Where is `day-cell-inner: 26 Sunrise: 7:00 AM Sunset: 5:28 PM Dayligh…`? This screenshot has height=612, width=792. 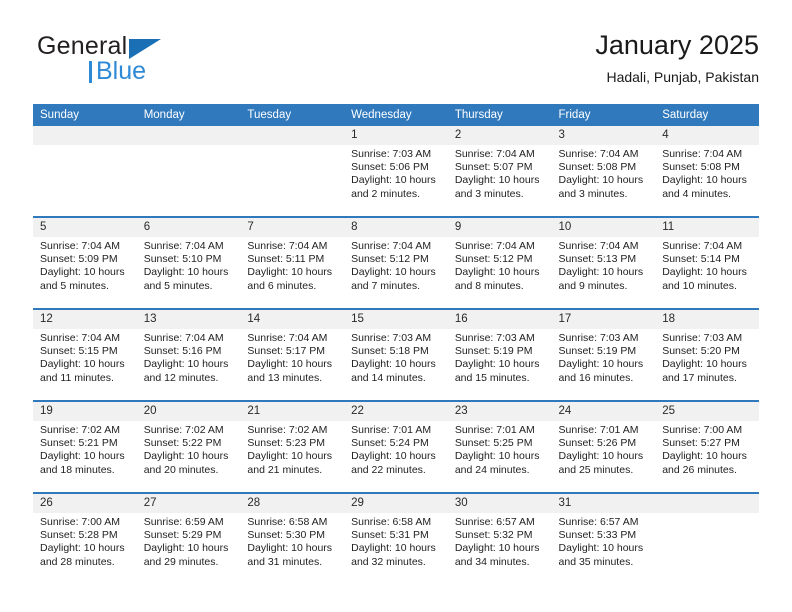
day-cell-inner: 26 Sunrise: 7:00 AM Sunset: 5:28 PM Dayligh… is located at coordinates (85, 539).